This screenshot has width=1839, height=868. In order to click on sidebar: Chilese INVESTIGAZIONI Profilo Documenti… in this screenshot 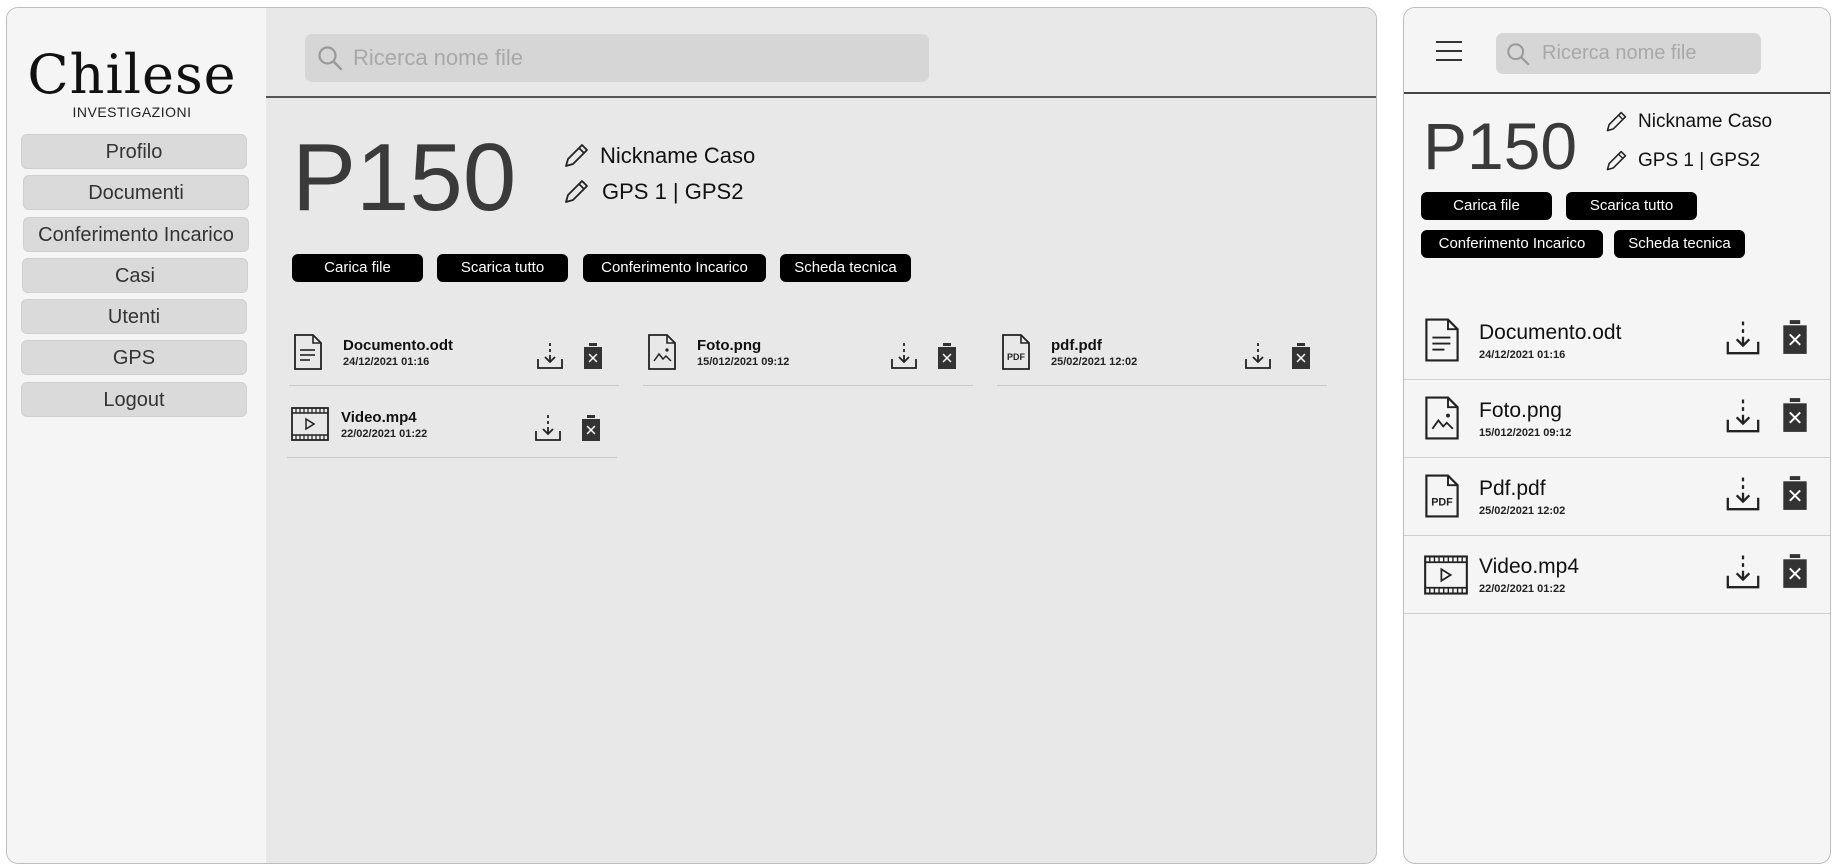, I will do `click(136, 435)`.